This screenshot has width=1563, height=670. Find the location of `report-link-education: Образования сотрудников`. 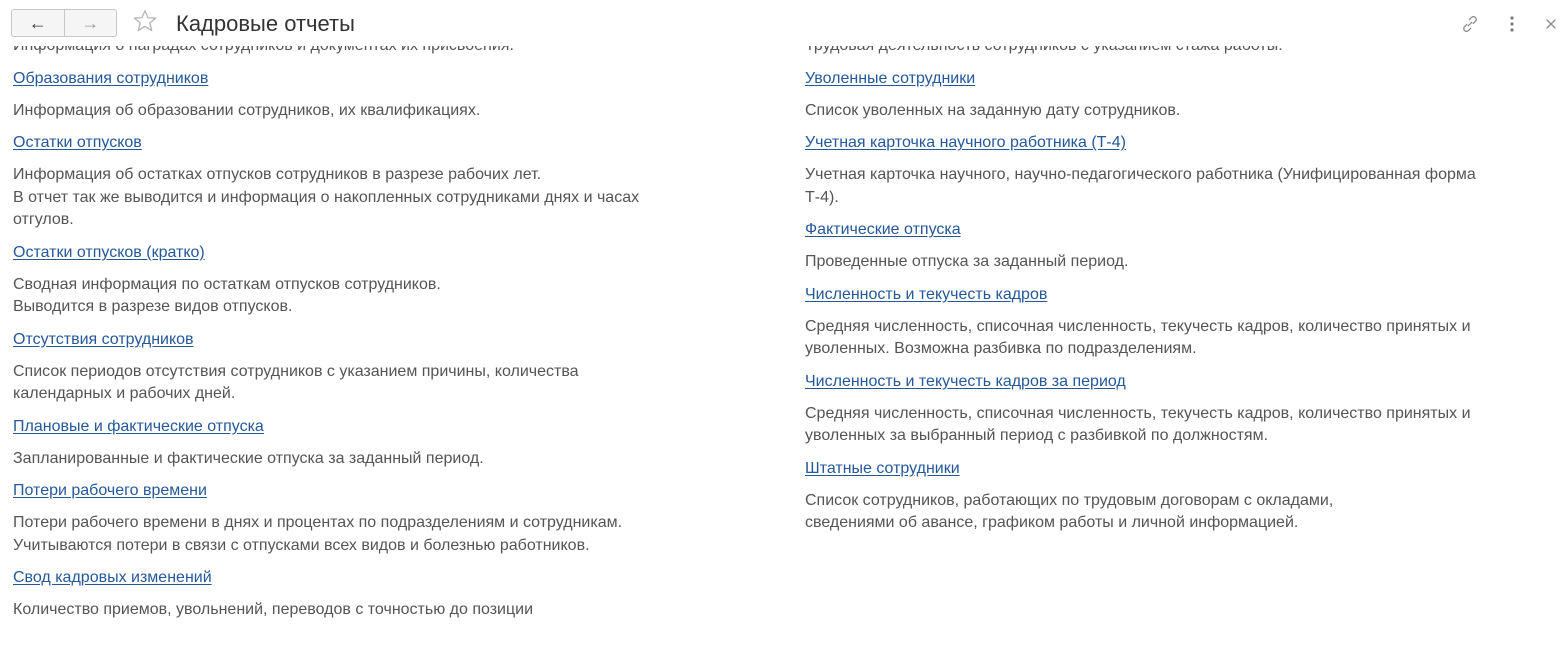

report-link-education: Образования сотрудников is located at coordinates (110, 79).